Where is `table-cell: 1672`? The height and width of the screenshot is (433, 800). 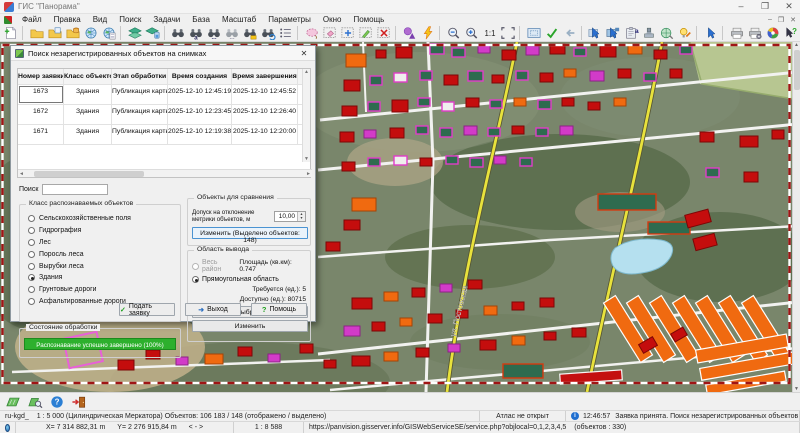 table-cell: 1672 is located at coordinates (41, 114).